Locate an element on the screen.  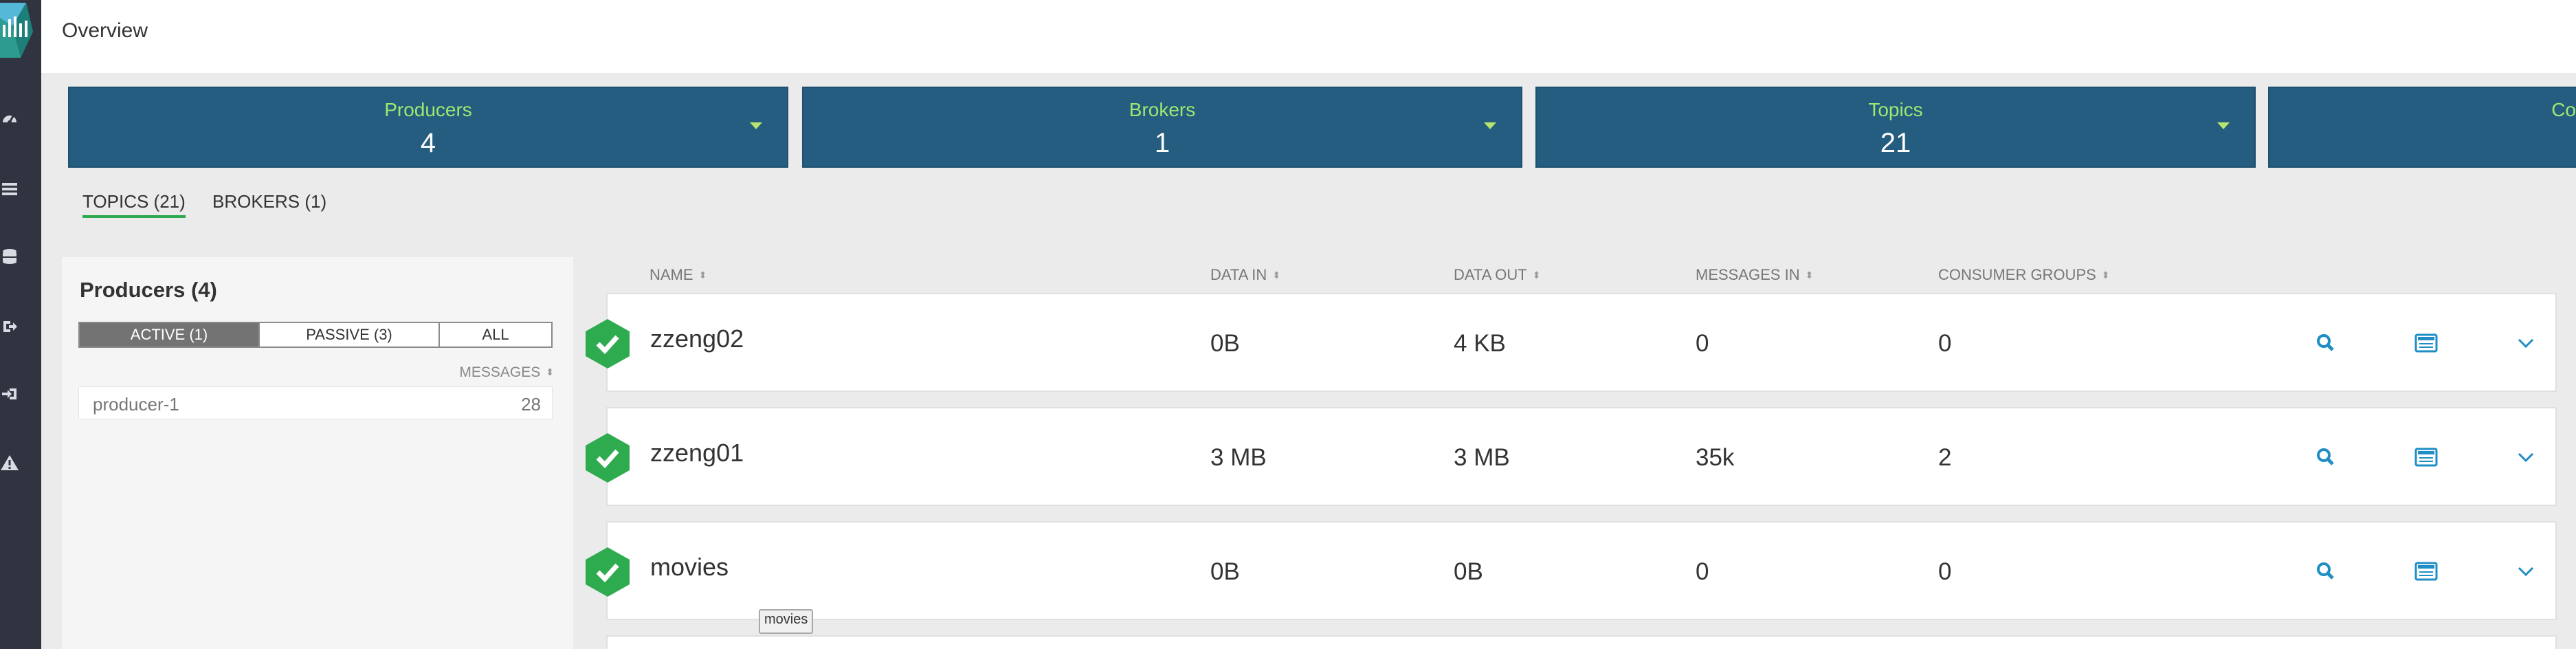
topic-name: zzeng01 is located at coordinates (697, 453).